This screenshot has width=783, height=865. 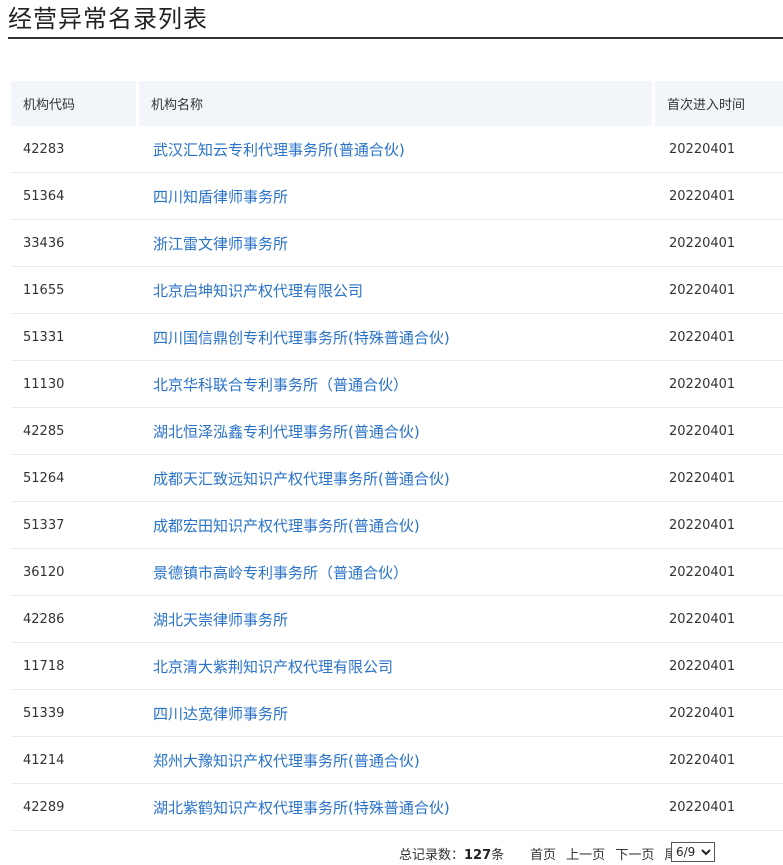 I want to click on org-name-link: 北京华科联合专利事务所（普通合伙）, so click(x=280, y=385).